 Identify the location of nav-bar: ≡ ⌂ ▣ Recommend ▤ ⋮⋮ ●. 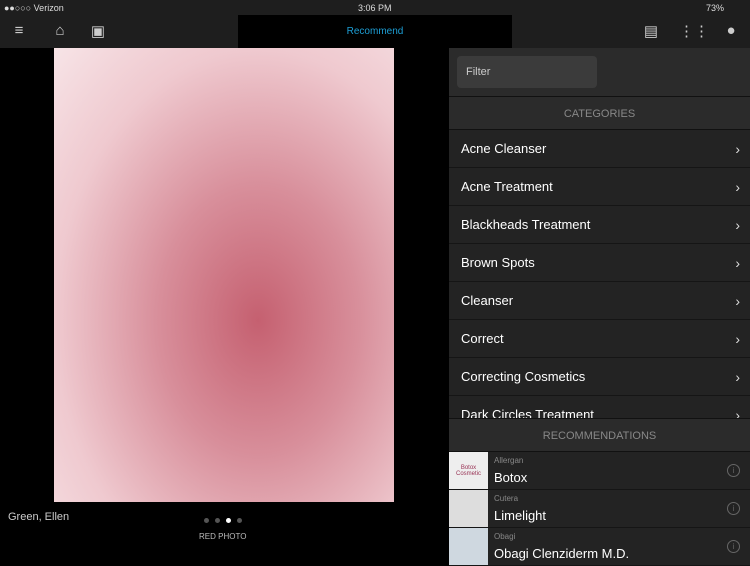
(375, 31).